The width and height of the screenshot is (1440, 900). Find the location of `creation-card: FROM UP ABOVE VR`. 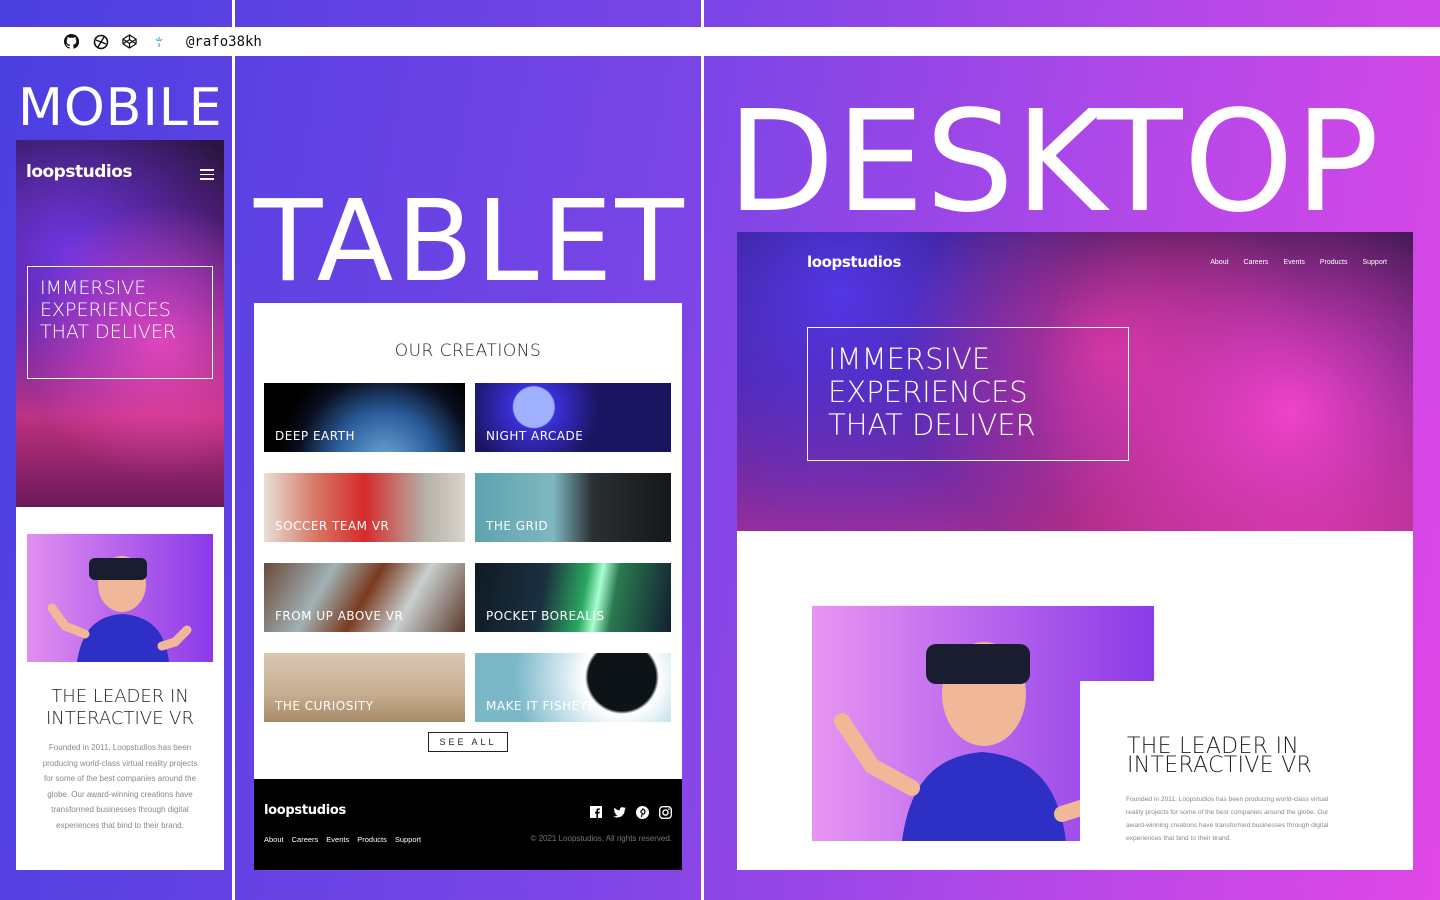

creation-card: FROM UP ABOVE VR is located at coordinates (364, 597).